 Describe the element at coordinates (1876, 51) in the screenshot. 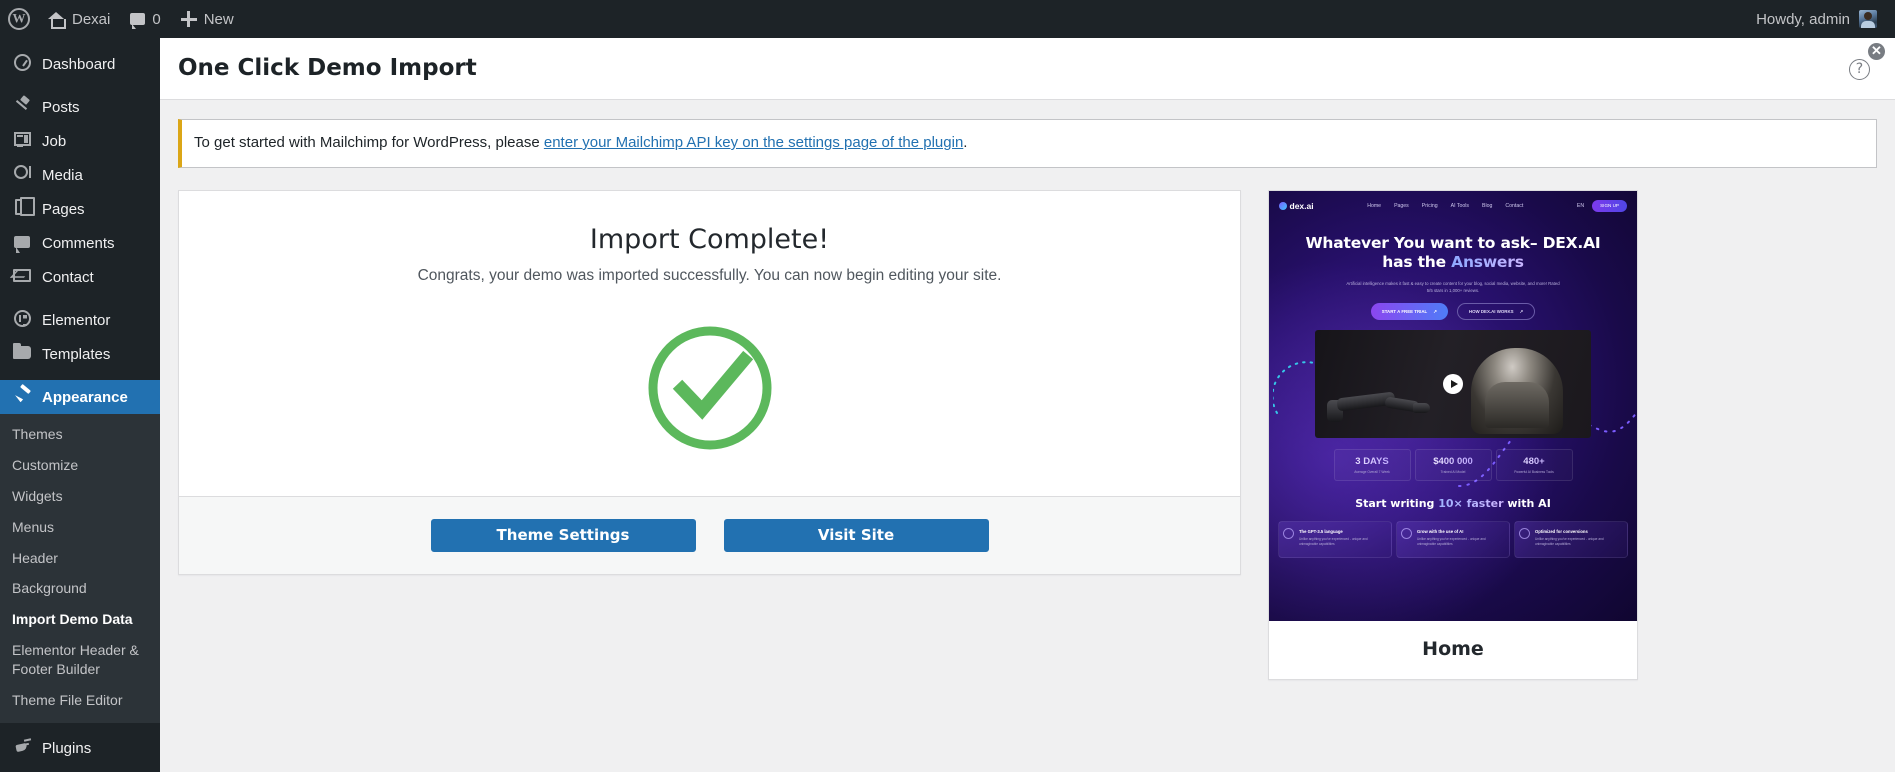

I see `close-icon: ✕` at that location.